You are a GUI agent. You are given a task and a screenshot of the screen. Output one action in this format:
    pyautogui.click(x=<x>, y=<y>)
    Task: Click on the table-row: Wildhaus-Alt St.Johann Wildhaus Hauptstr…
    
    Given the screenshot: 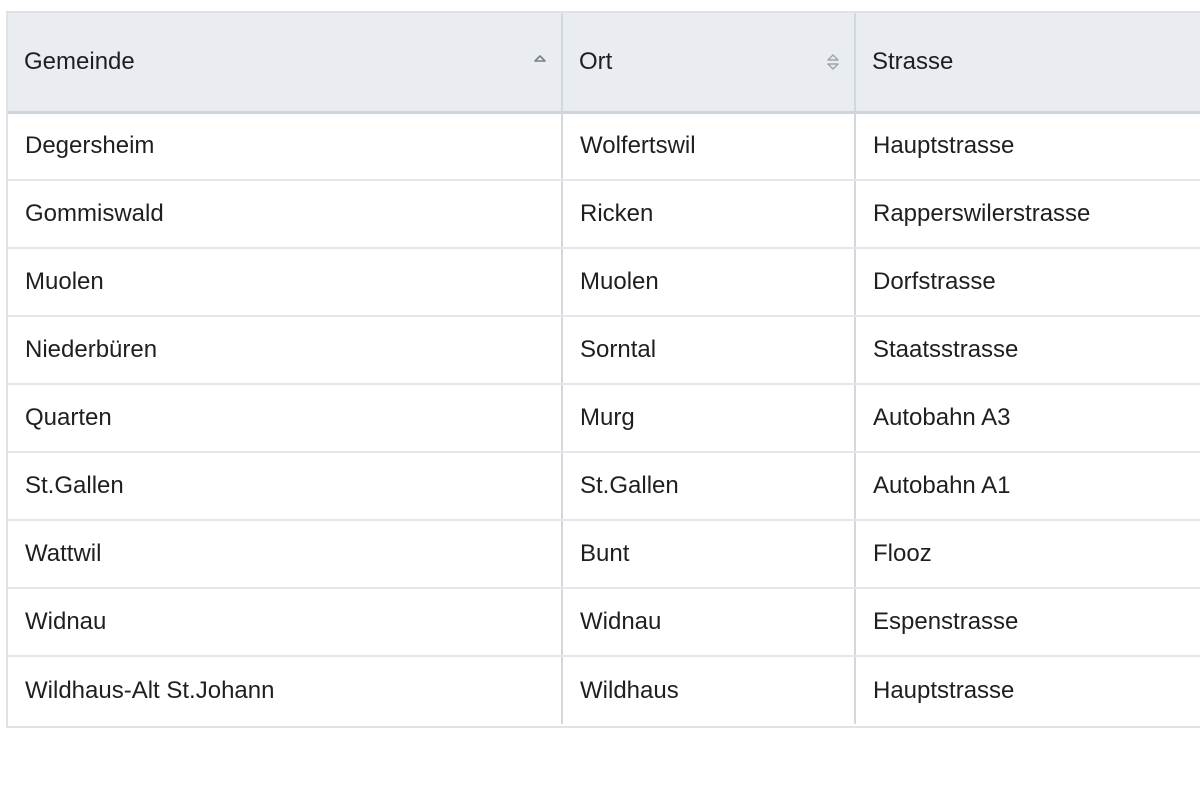 What is the action you would take?
    pyautogui.click(x=604, y=690)
    